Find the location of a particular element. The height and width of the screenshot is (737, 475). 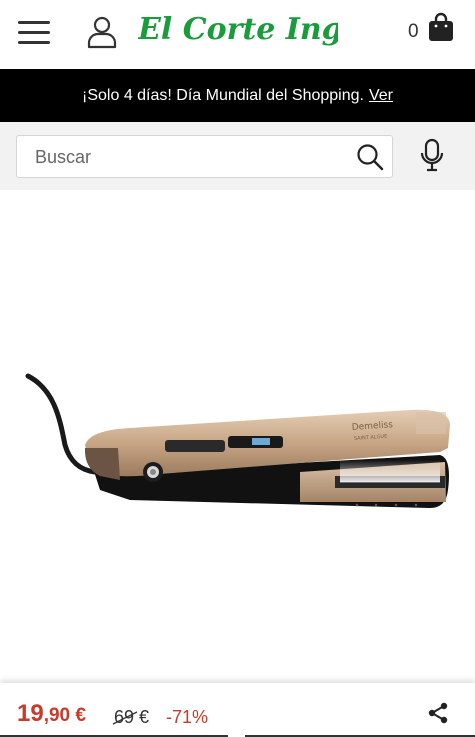

el-corte-ingles-logo: El Corte Inglés is located at coordinates (263, 31).